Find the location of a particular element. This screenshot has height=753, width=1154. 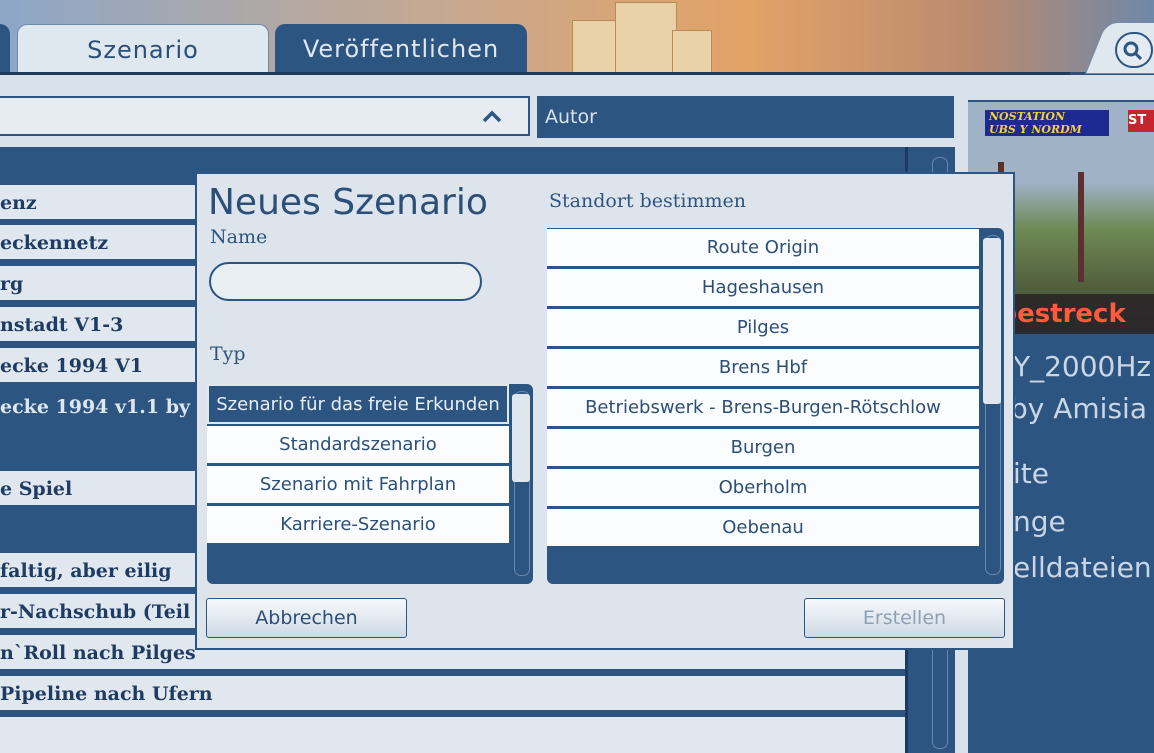

route-logo-secondary: ST is located at coordinates (1141, 121).